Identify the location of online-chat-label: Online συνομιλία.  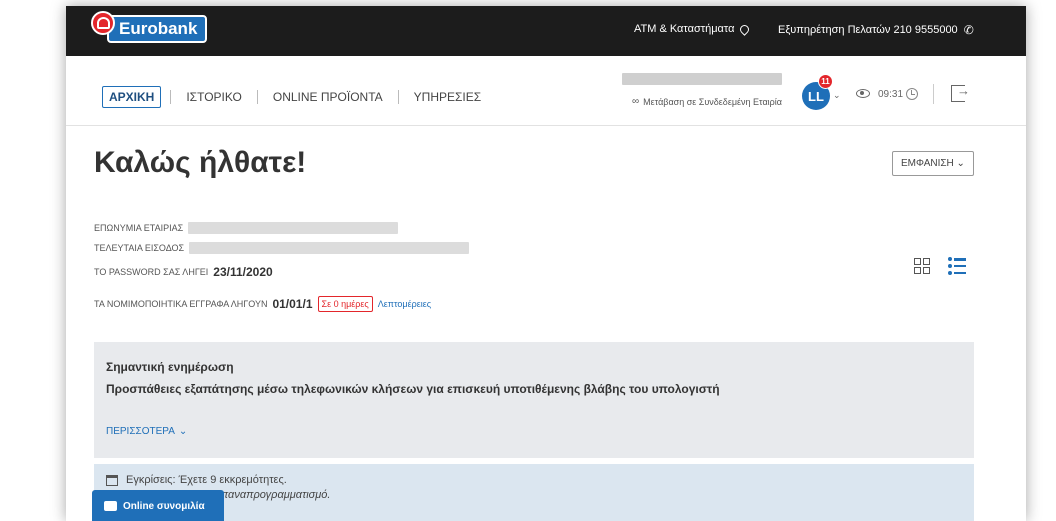
(164, 506).